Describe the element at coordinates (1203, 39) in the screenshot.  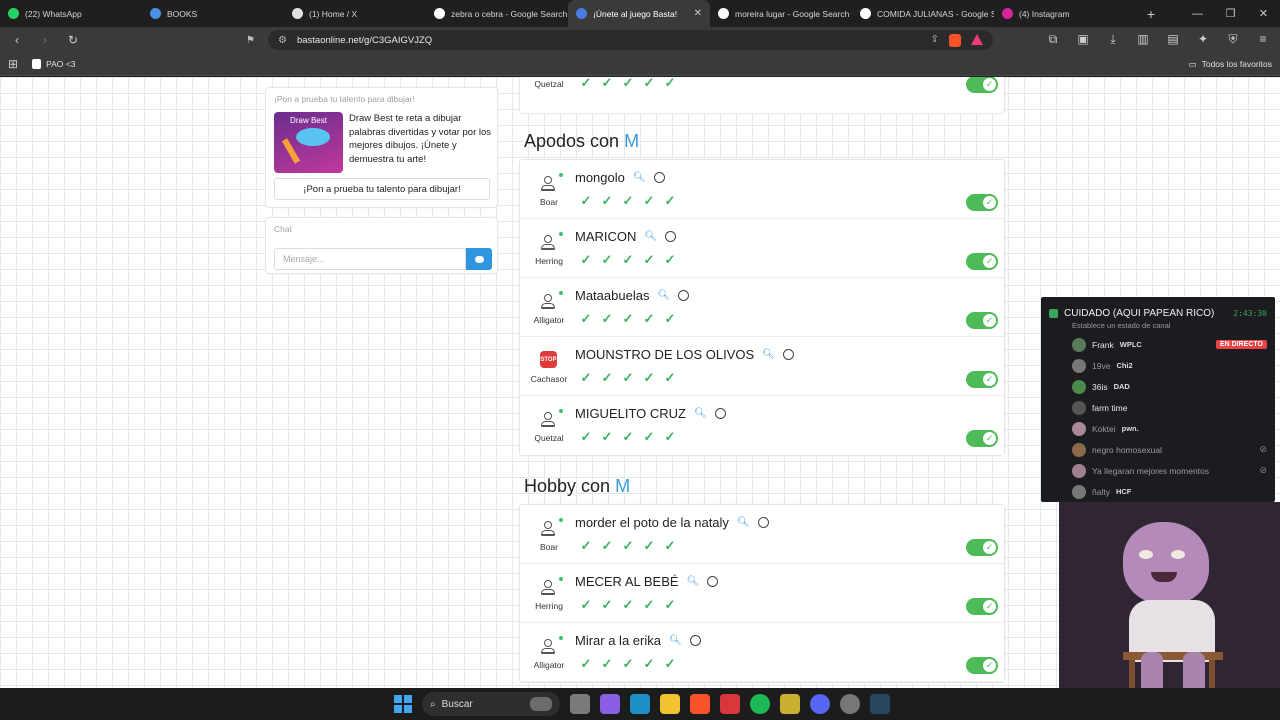
I see `leo-icon: ✦` at that location.